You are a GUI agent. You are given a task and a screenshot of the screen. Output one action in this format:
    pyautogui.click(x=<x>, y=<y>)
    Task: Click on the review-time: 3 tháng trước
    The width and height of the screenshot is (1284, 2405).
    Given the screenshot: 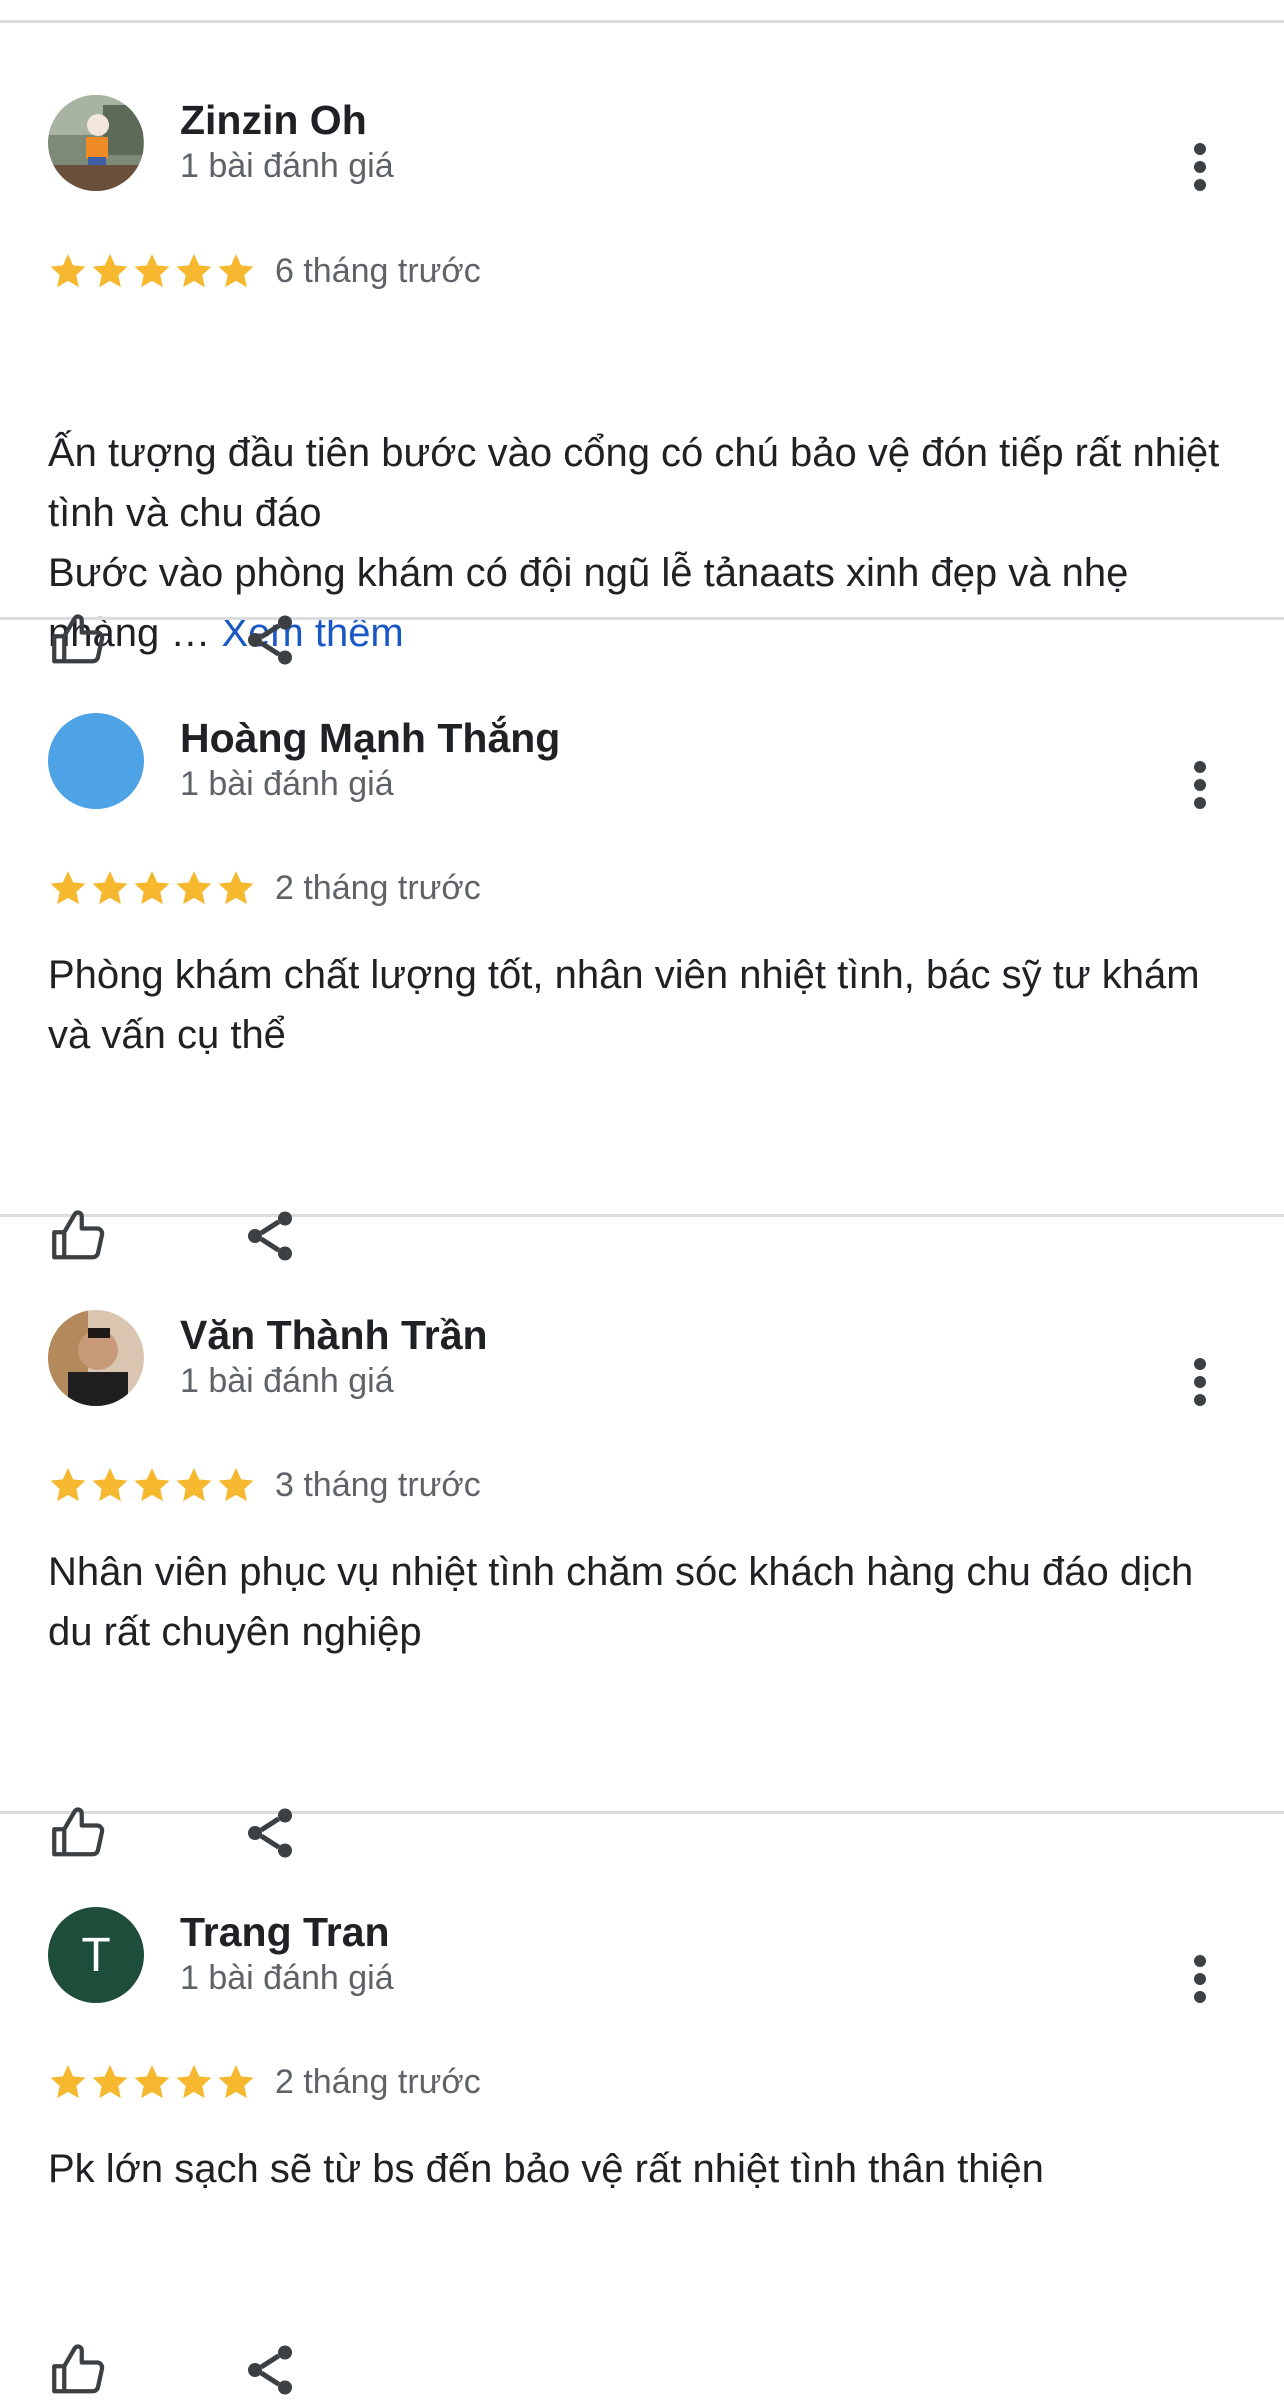 What is the action you would take?
    pyautogui.click(x=378, y=1485)
    